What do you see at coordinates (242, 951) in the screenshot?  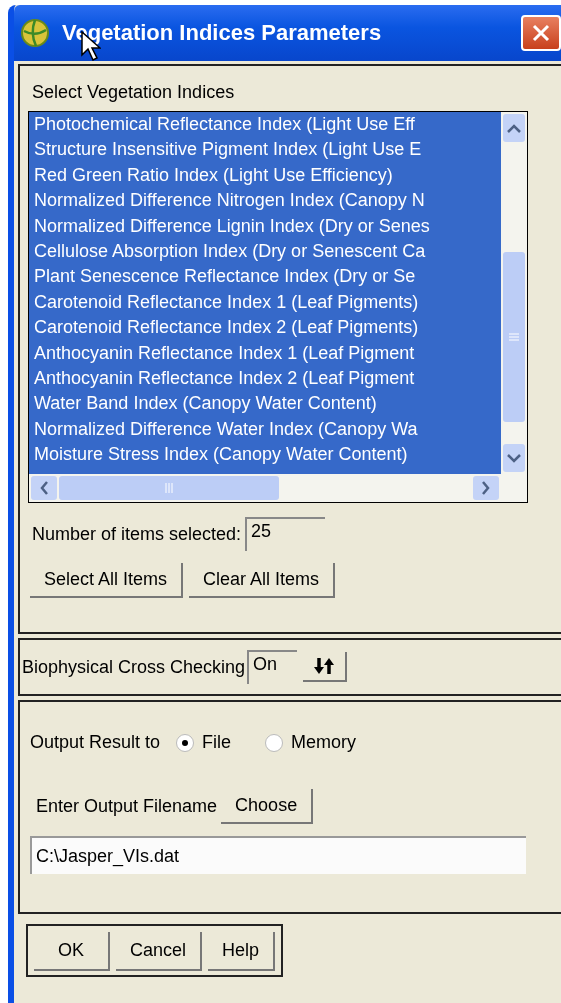 I see `help-button: Help` at bounding box center [242, 951].